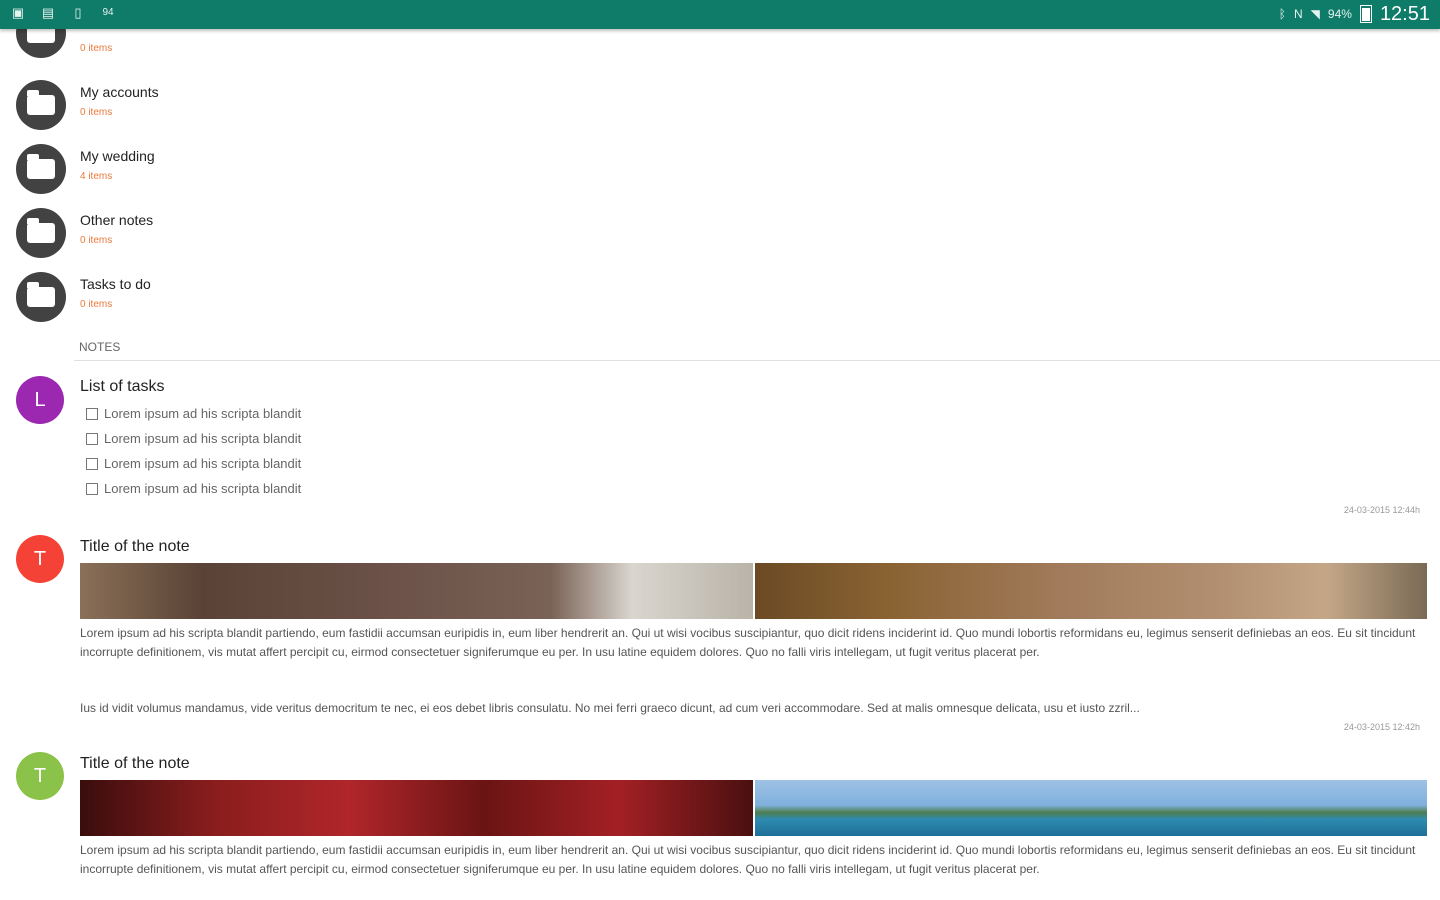 This screenshot has height=900, width=1440. I want to click on gallery-icon: ▤, so click(48, 12).